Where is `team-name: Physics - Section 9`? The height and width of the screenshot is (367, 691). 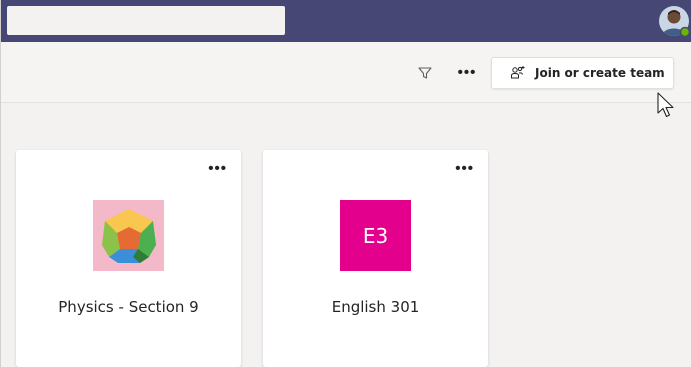
team-name: Physics - Section 9 is located at coordinates (128, 307).